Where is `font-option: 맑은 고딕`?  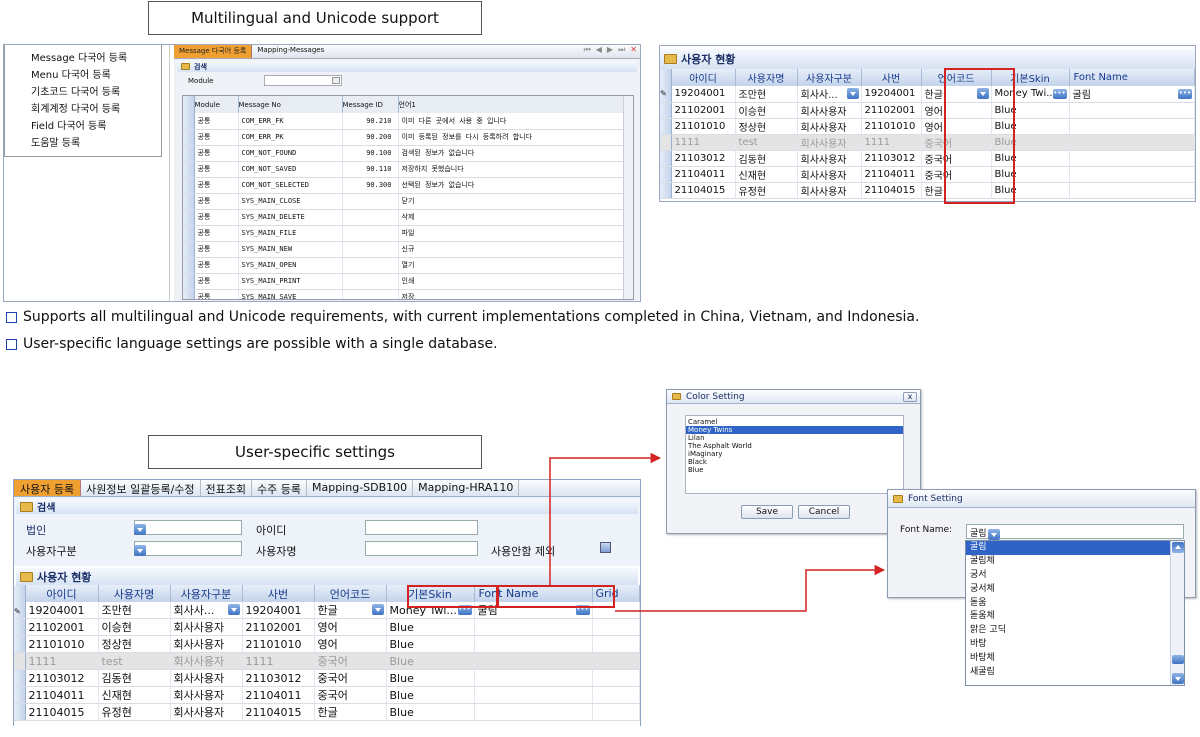 font-option: 맑은 고딕 is located at coordinates (1068, 631).